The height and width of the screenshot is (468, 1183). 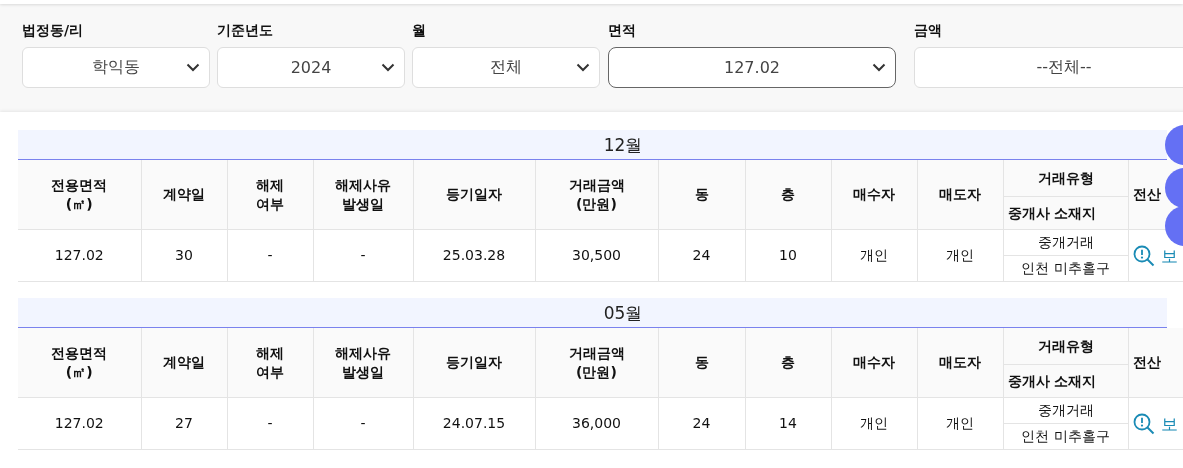 I want to click on table-cell: 24.07.15, so click(x=474, y=423).